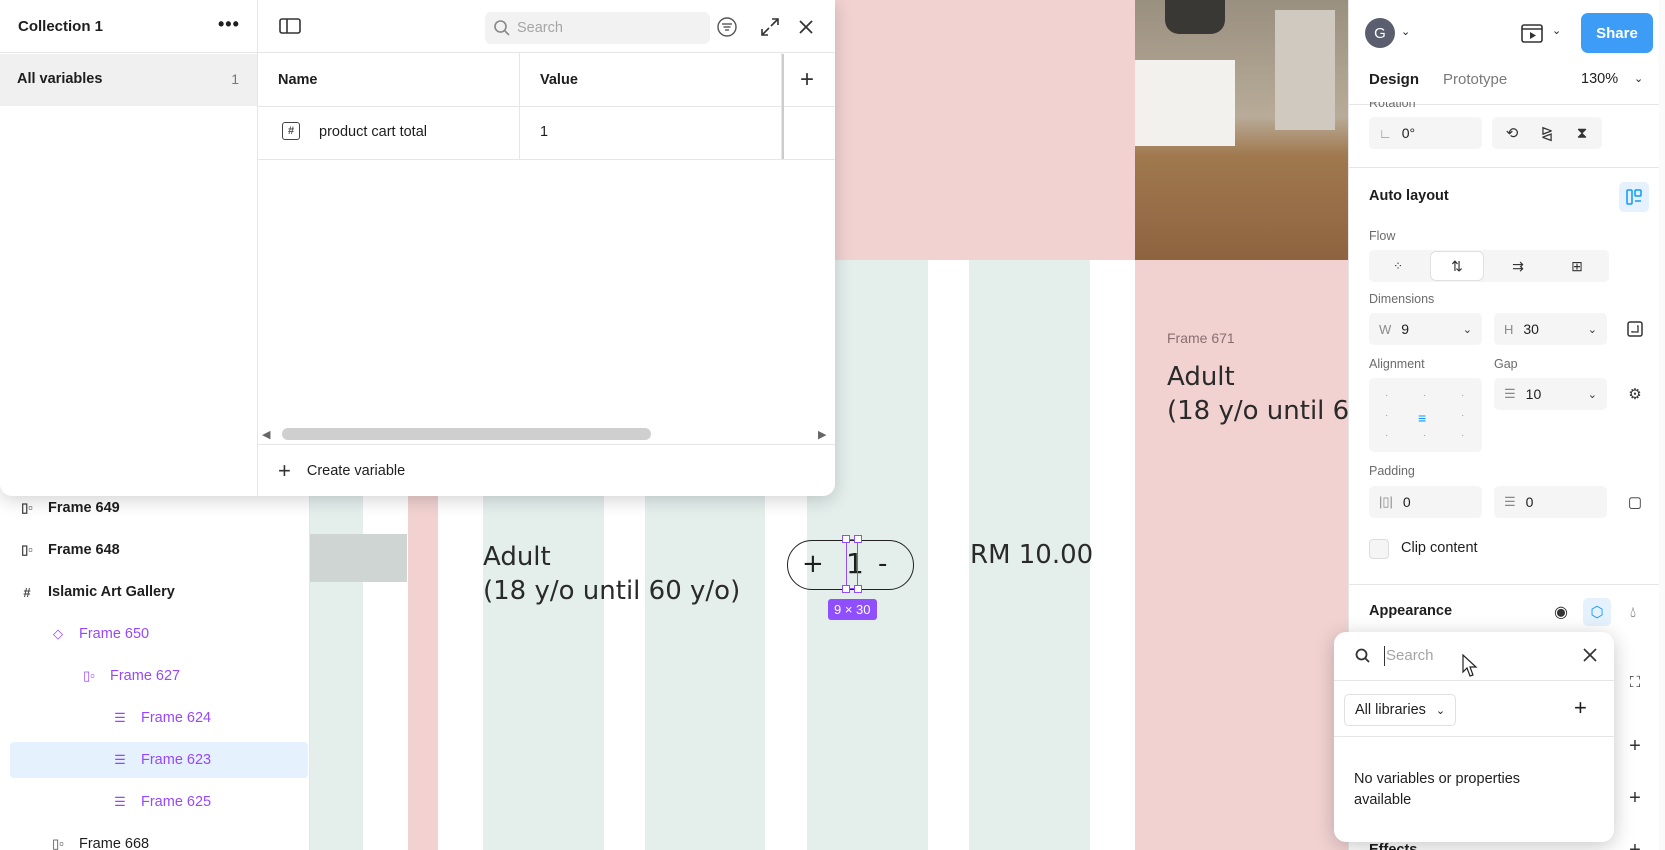 This screenshot has height=850, width=1665. Describe the element at coordinates (298, 80) in the screenshot. I see `column-header-name: Name` at that location.